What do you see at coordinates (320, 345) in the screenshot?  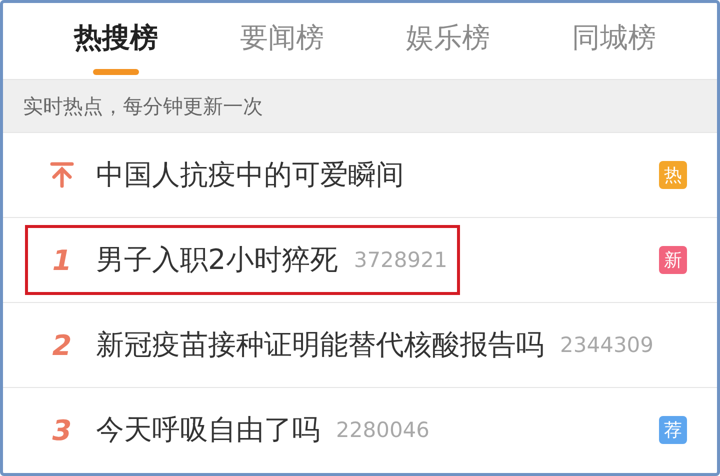 I see `topic-title: 新冠疫苗接种证明能替代核酸报告吗` at bounding box center [320, 345].